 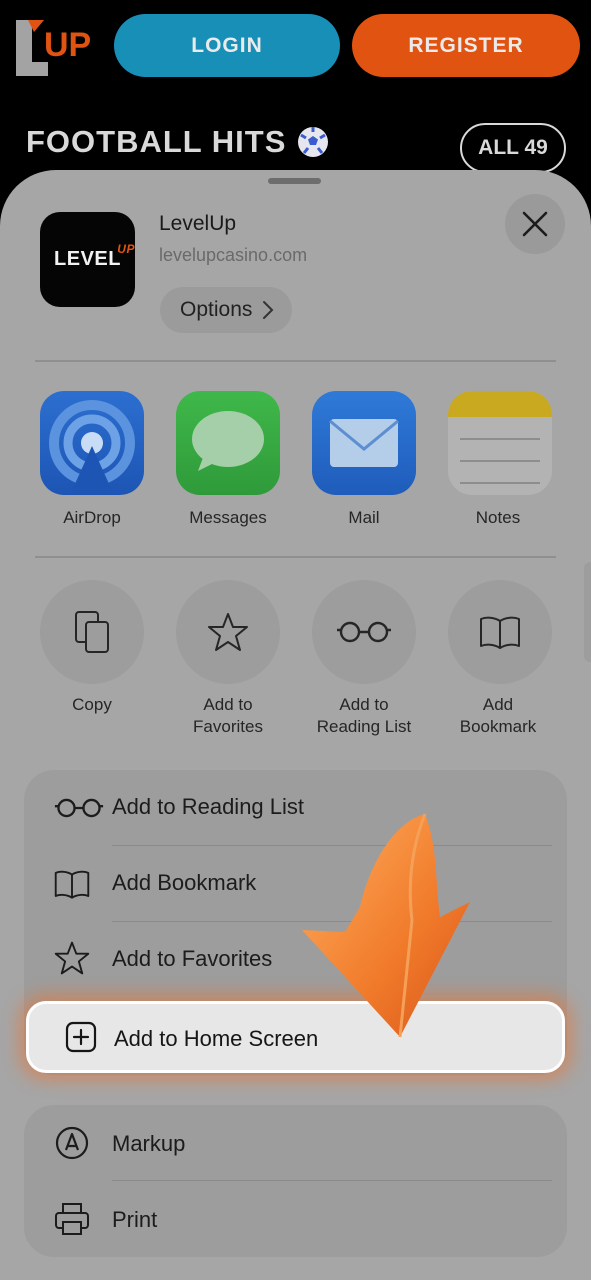 I want to click on action-list-group: Markup Print, so click(x=295, y=1181).